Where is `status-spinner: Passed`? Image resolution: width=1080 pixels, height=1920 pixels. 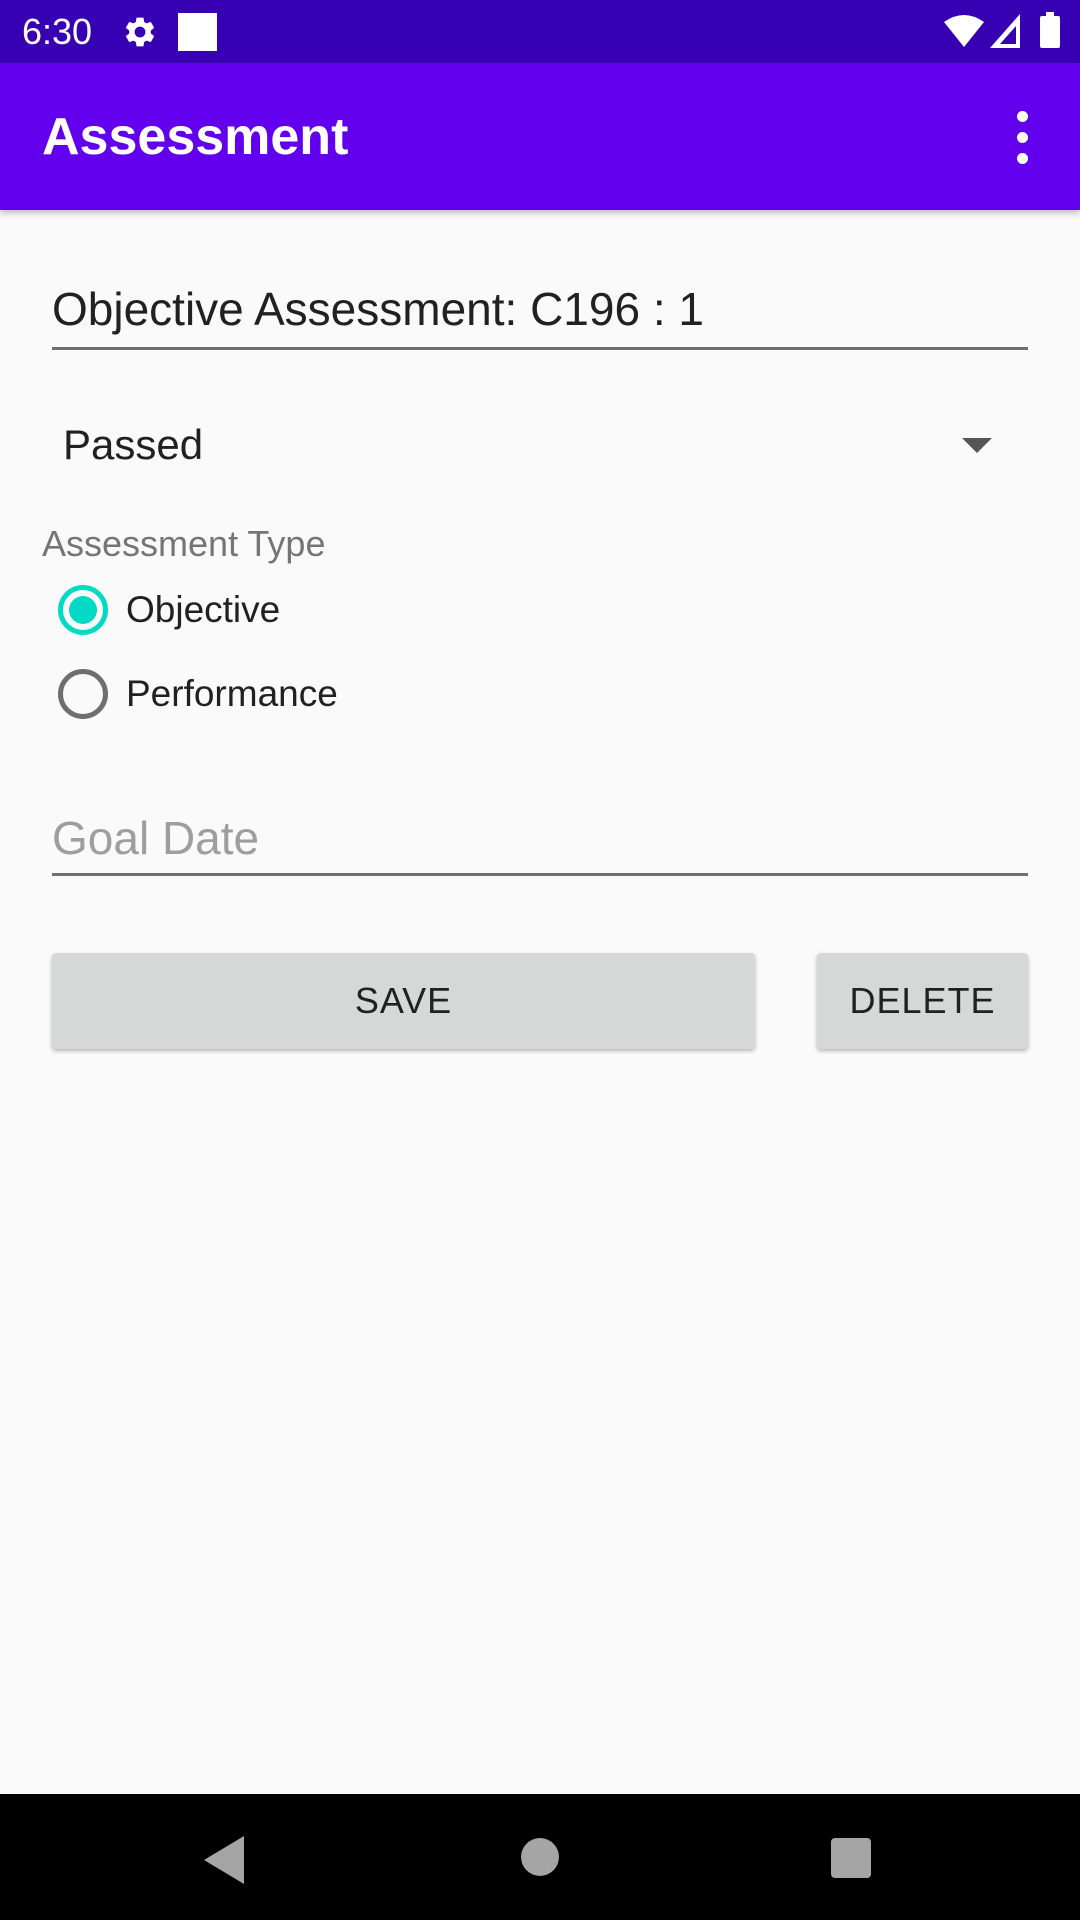
status-spinner: Passed is located at coordinates (540, 445).